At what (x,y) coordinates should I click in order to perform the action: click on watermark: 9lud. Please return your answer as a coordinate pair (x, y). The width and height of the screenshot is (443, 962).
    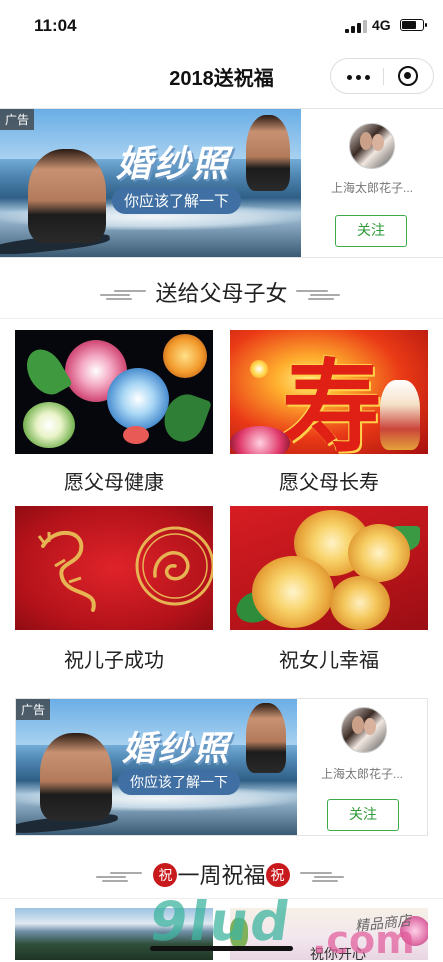
    Looking at the image, I should click on (220, 921).